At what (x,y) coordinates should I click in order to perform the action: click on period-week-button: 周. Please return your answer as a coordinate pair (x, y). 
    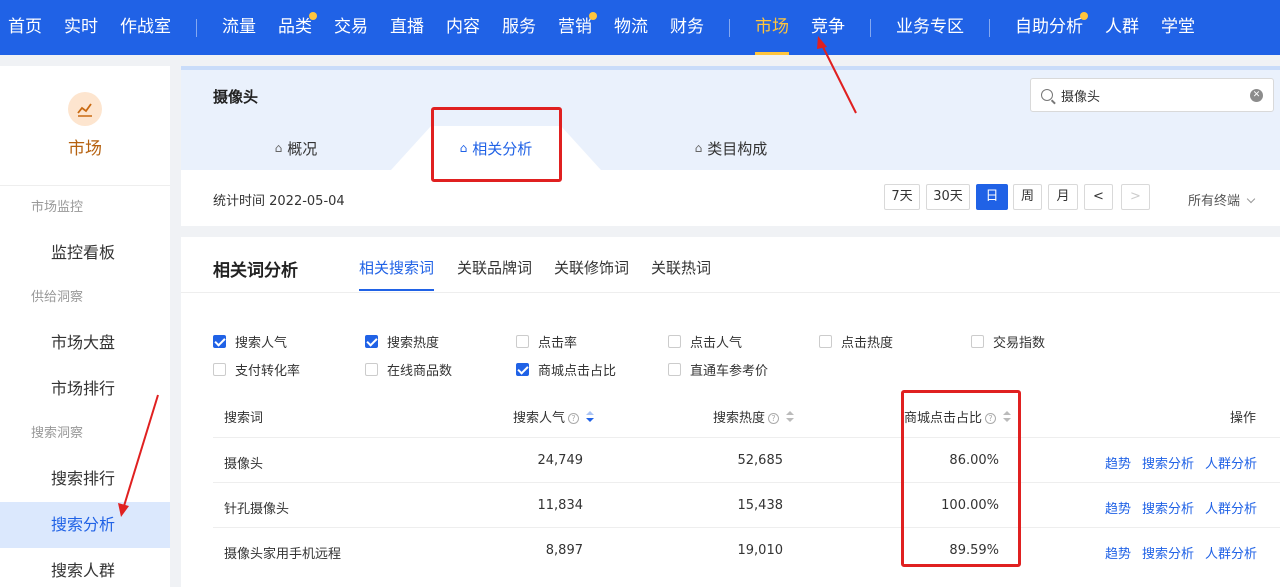
    Looking at the image, I should click on (1027, 197).